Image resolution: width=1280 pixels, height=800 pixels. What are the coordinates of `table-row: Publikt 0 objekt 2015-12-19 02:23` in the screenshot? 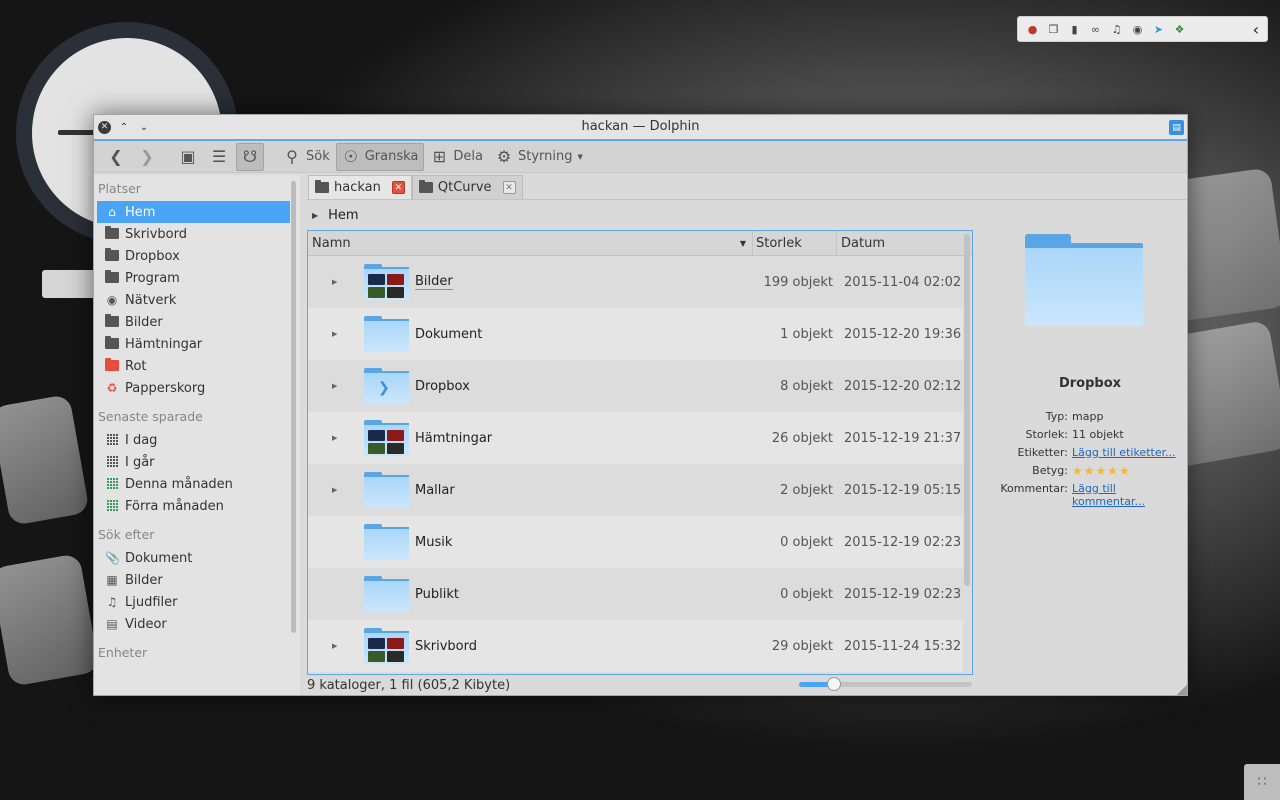 It's located at (635, 594).